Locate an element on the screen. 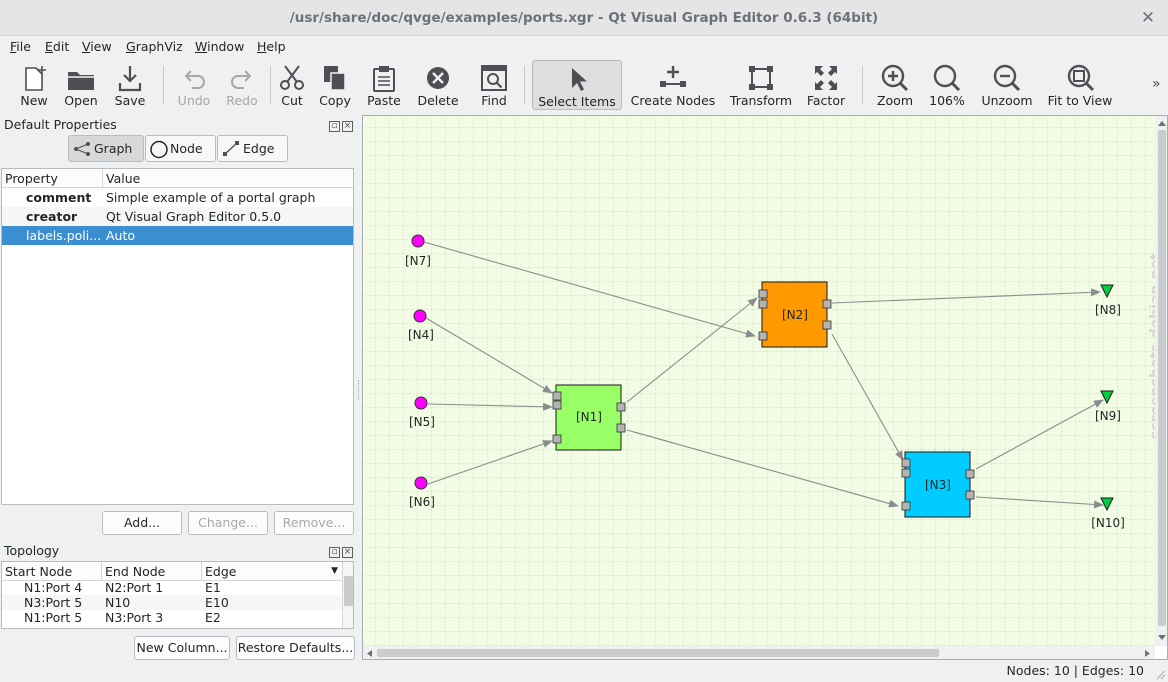  dock-splitter-handle is located at coordinates (359, 390).